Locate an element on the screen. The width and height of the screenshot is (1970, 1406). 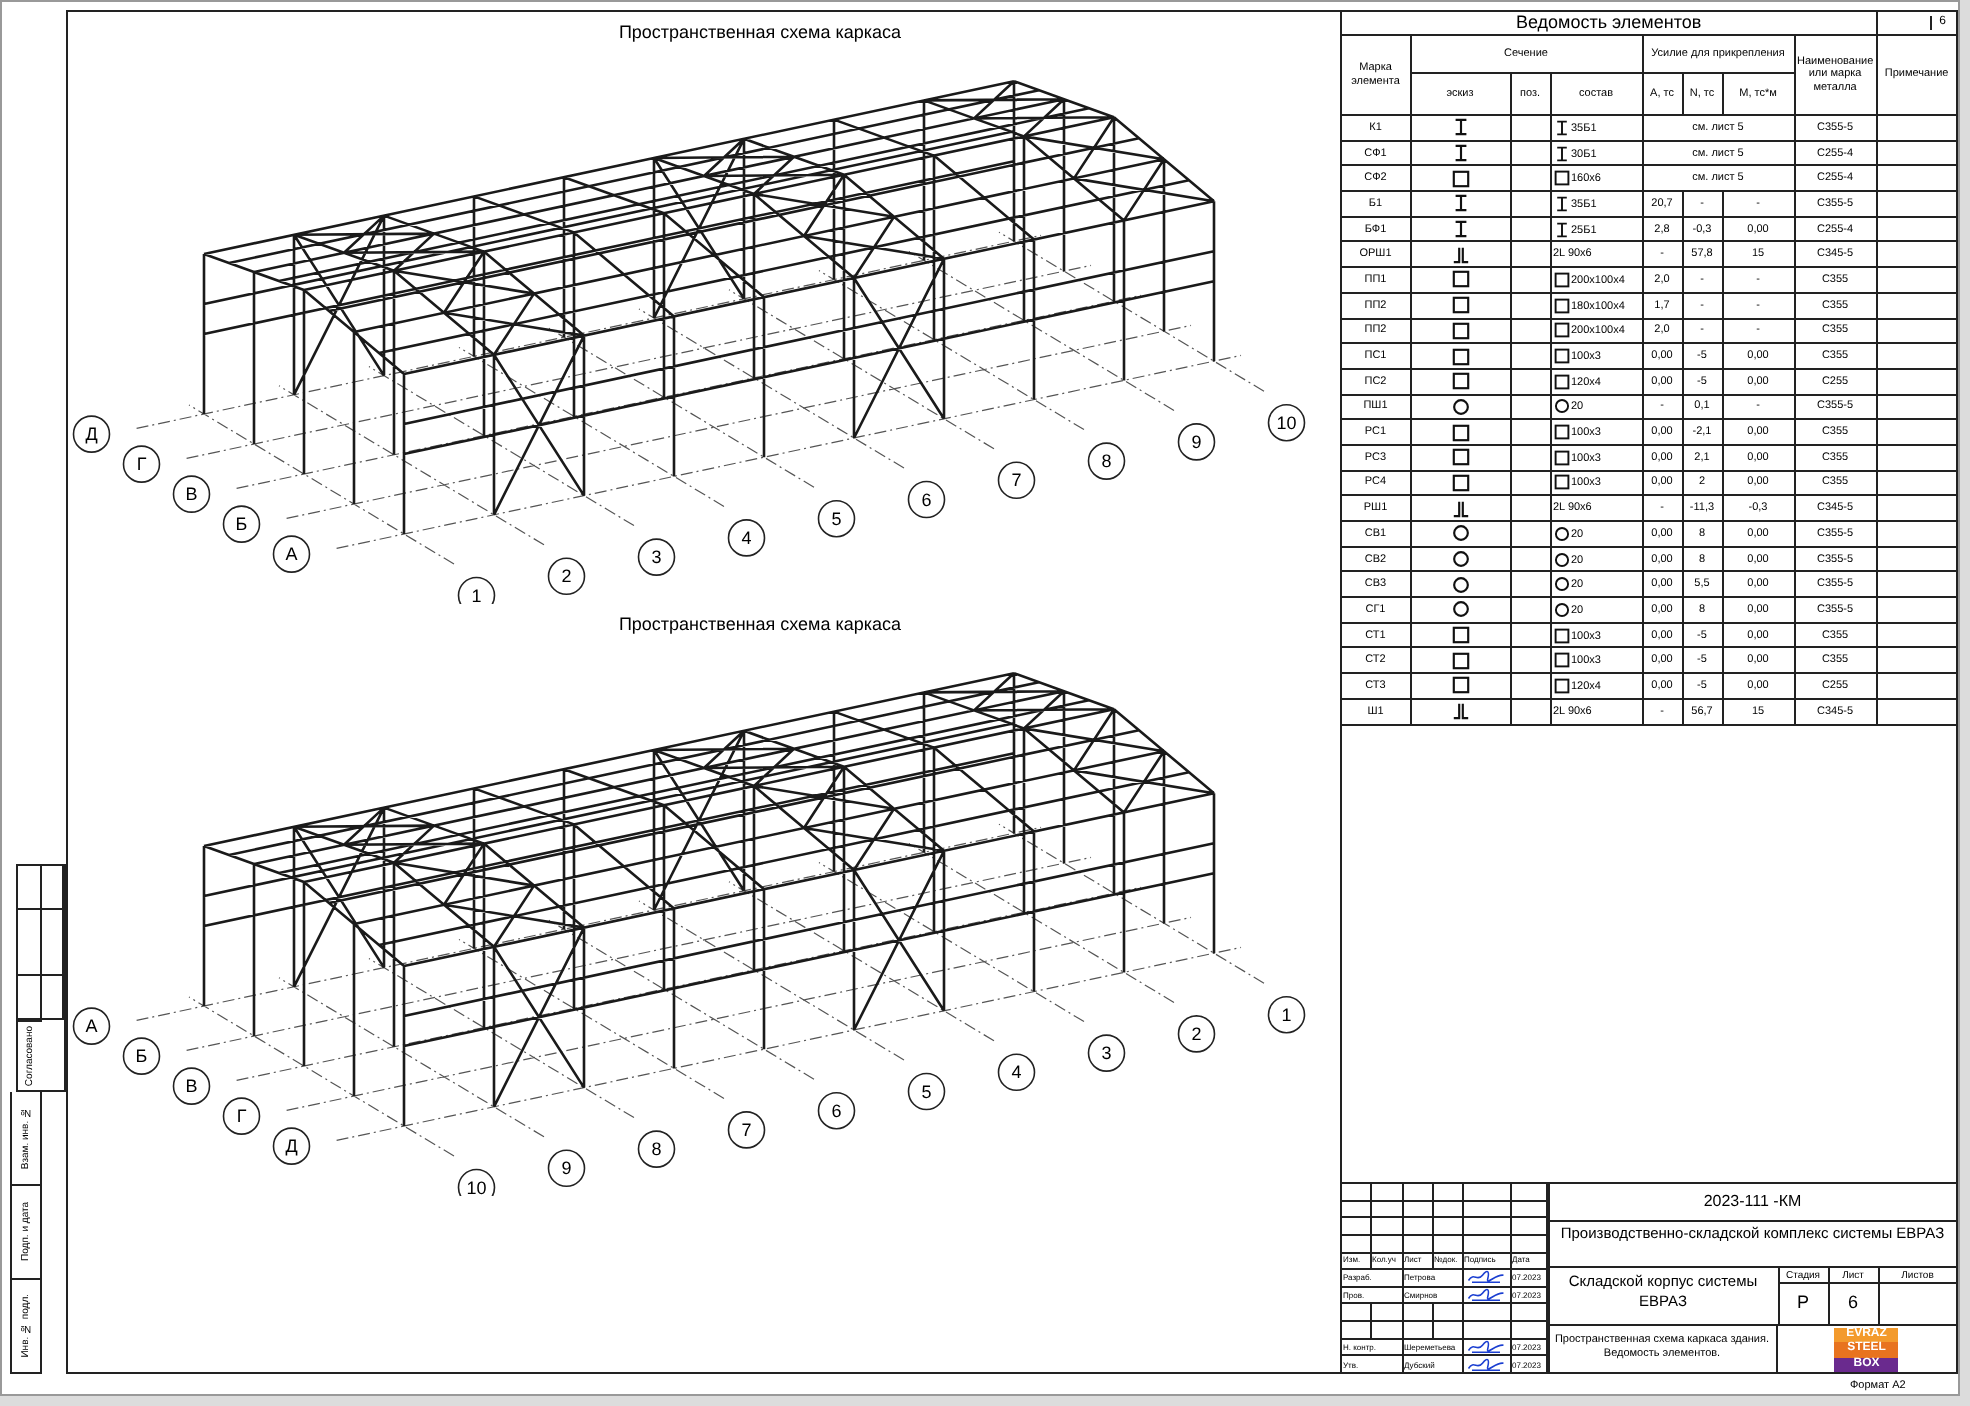
stage-value: Р is located at coordinates (1804, 1303).